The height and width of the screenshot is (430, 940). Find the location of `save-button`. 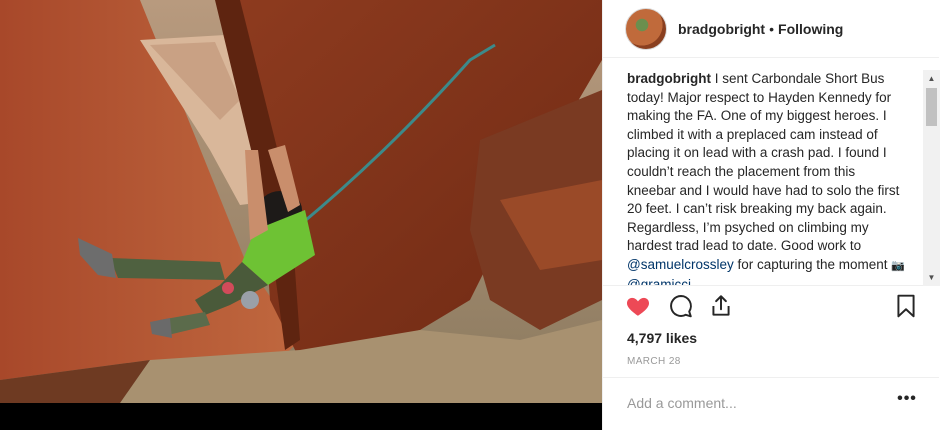

save-button is located at coordinates (906, 308).